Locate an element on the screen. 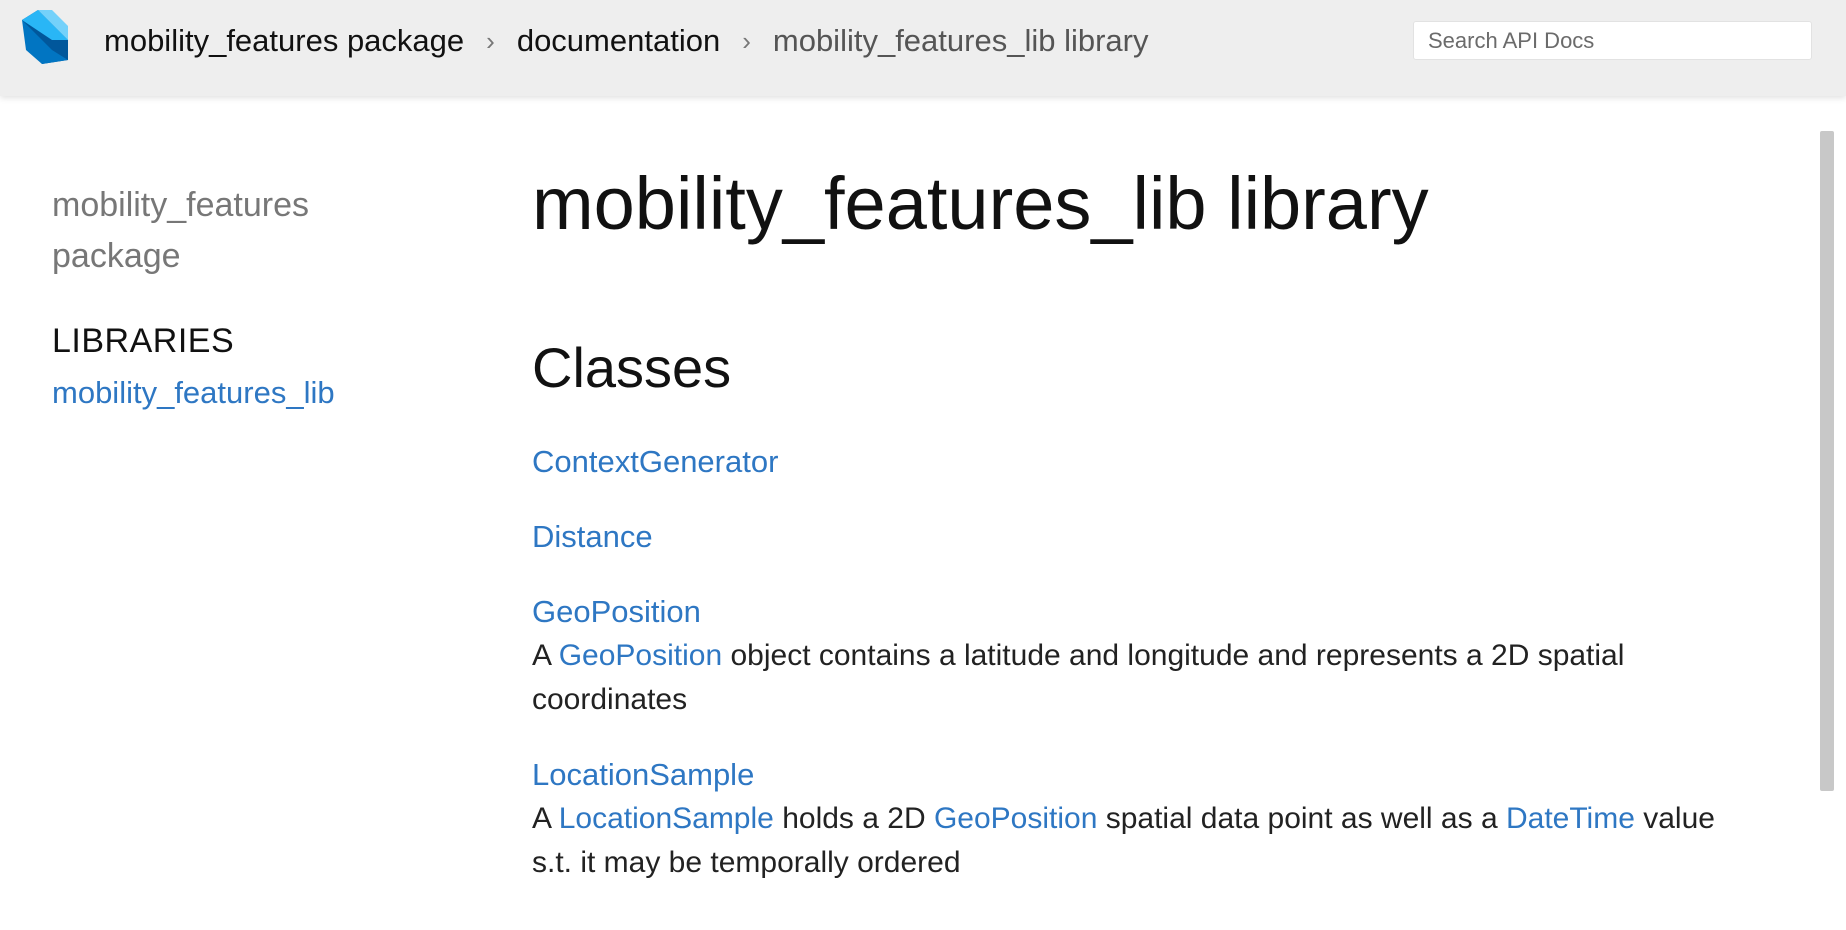  desc-text: holds a 2D is located at coordinates (853, 818).